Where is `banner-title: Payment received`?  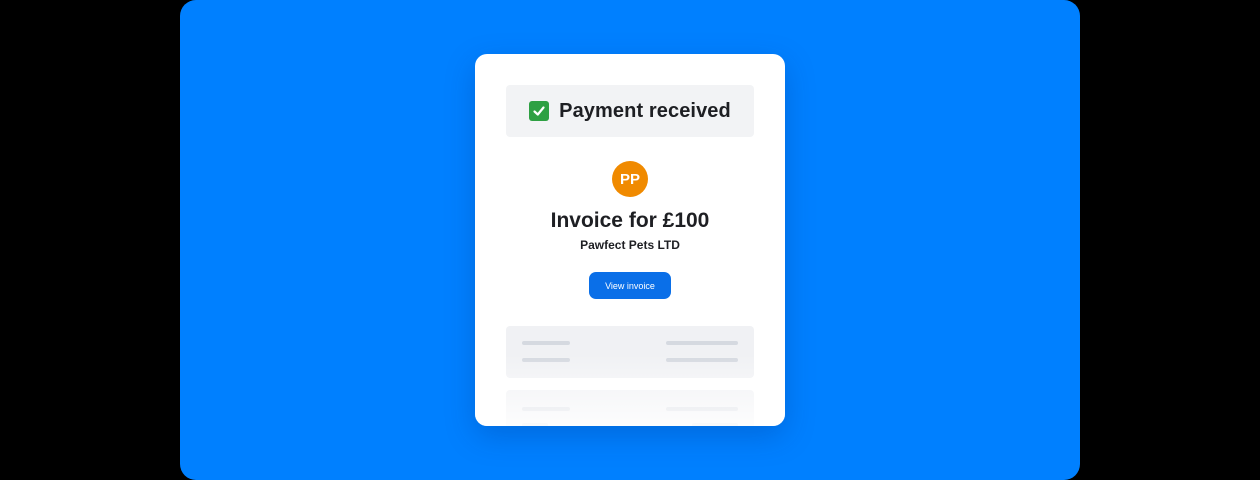 banner-title: Payment received is located at coordinates (645, 110).